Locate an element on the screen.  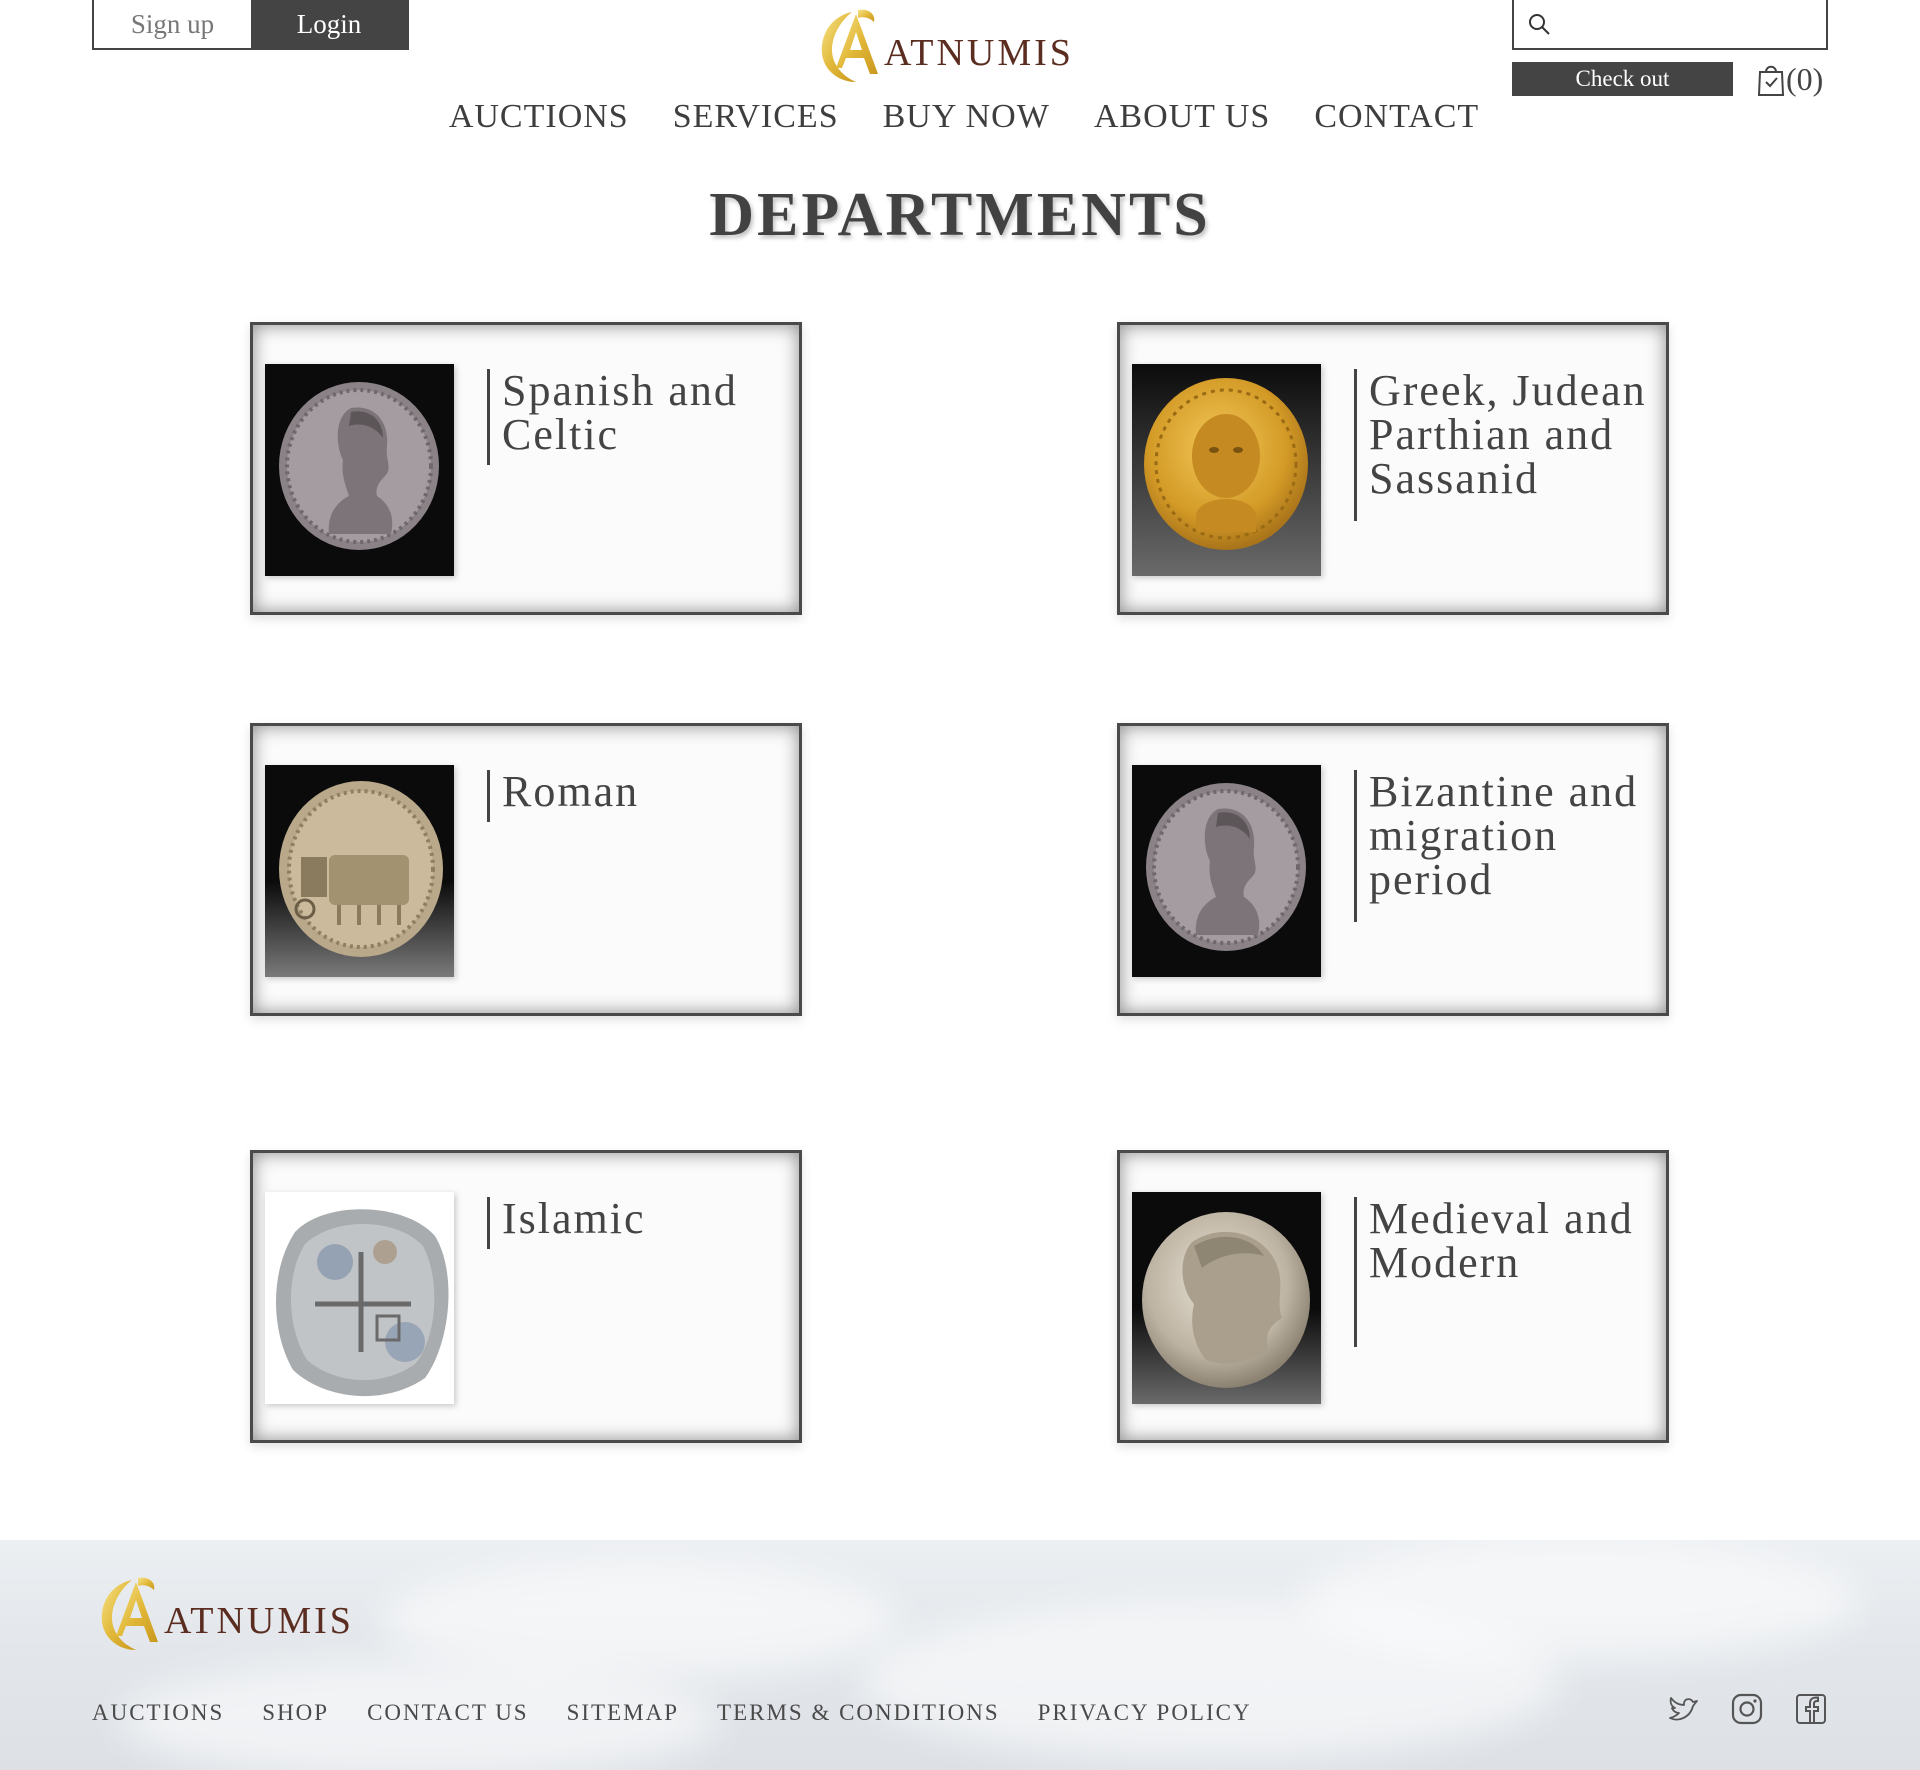
gold-portrait-coin-image is located at coordinates (1226, 470).